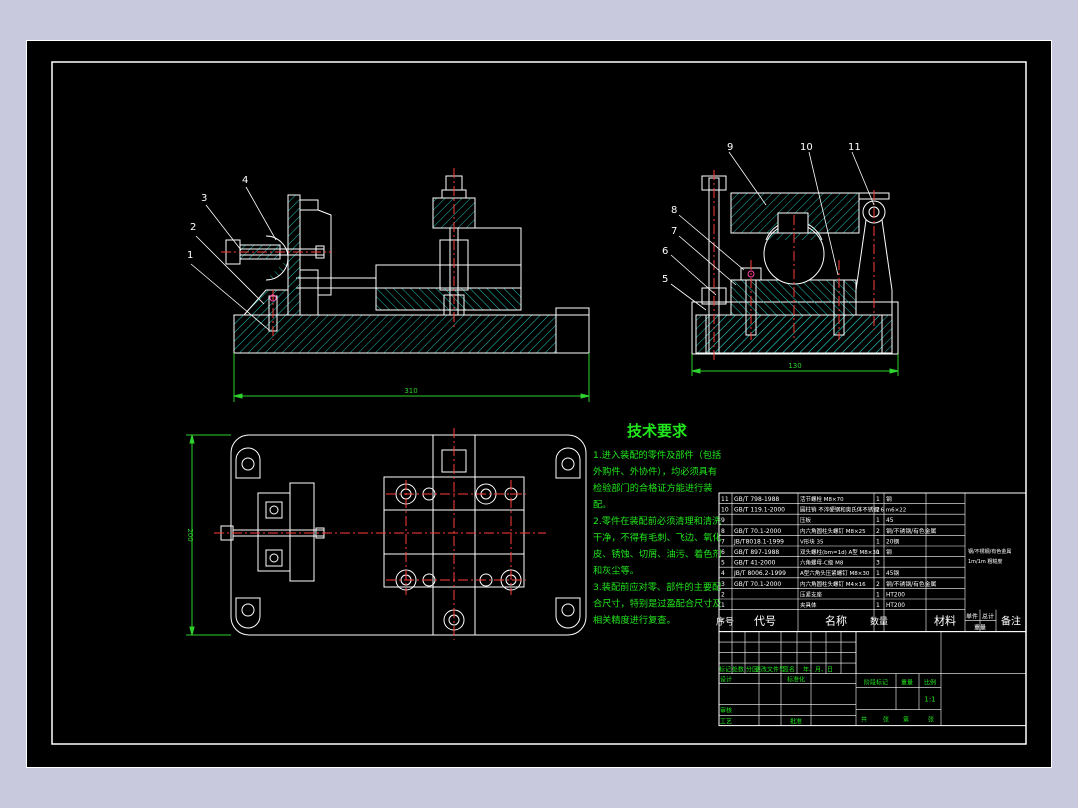 The width and height of the screenshot is (1078, 808). What do you see at coordinates (602, 505) in the screenshot?
I see `tech-line: 配。` at bounding box center [602, 505].